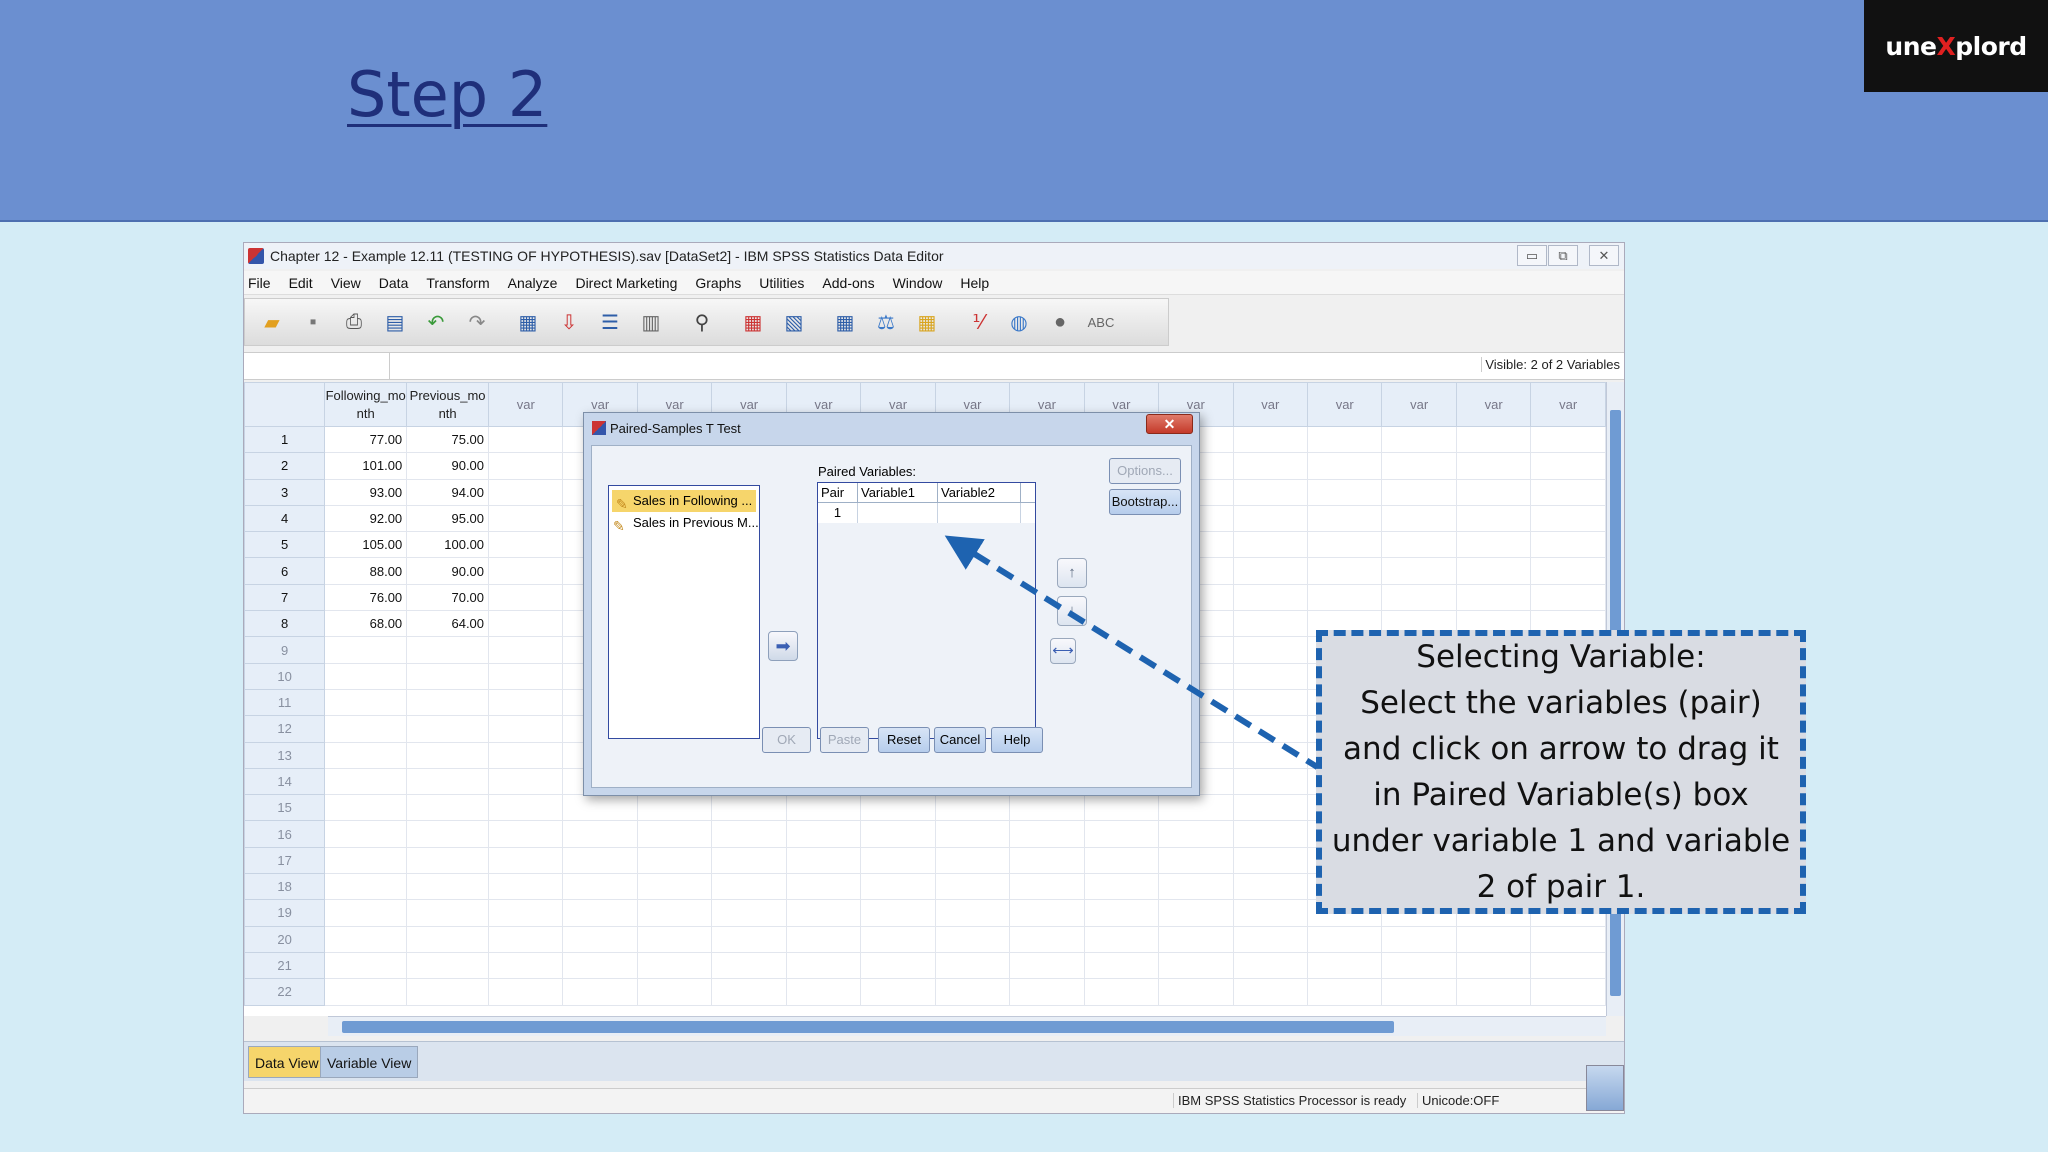 This screenshot has height=1152, width=2048. Describe the element at coordinates (285, 702) in the screenshot. I see `row-header: 11` at that location.